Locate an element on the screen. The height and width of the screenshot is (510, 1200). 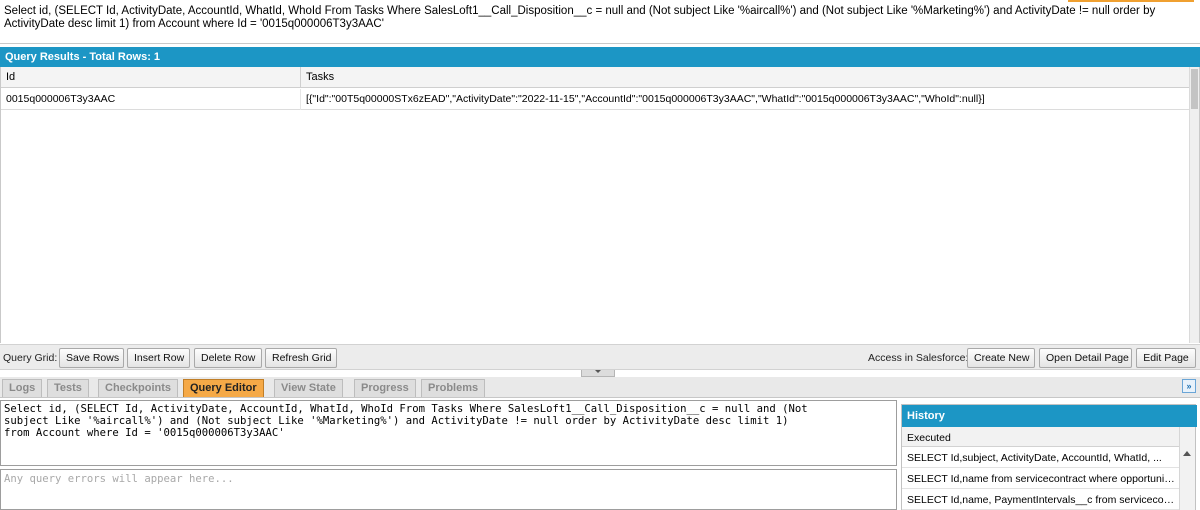
delete-row-button: Delete Row is located at coordinates (228, 358).